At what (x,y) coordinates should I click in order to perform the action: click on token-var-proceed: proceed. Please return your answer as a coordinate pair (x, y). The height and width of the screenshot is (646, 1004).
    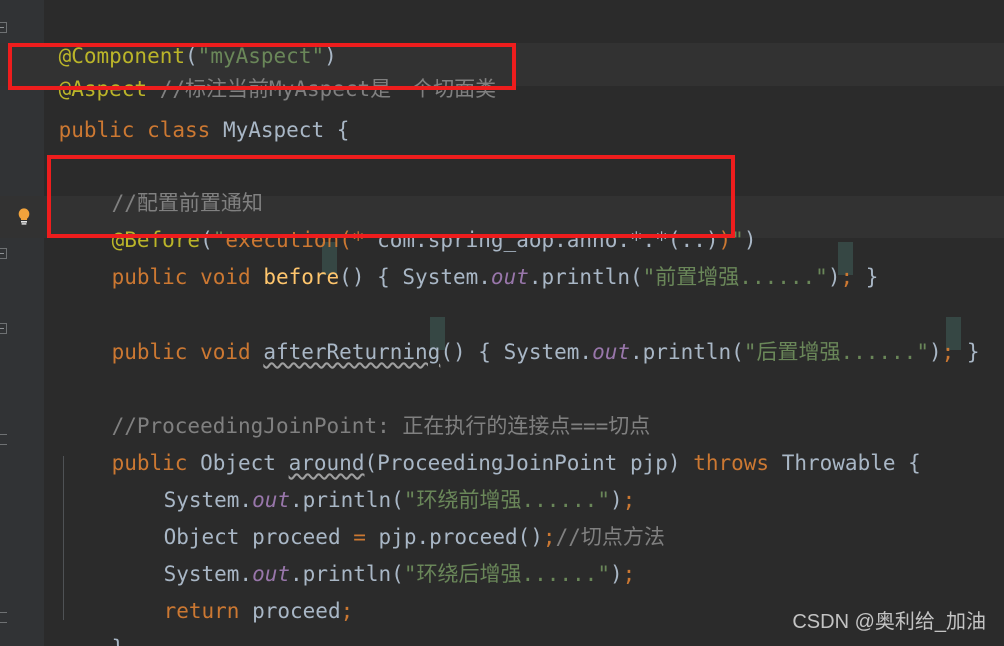
    Looking at the image, I should click on (296, 611).